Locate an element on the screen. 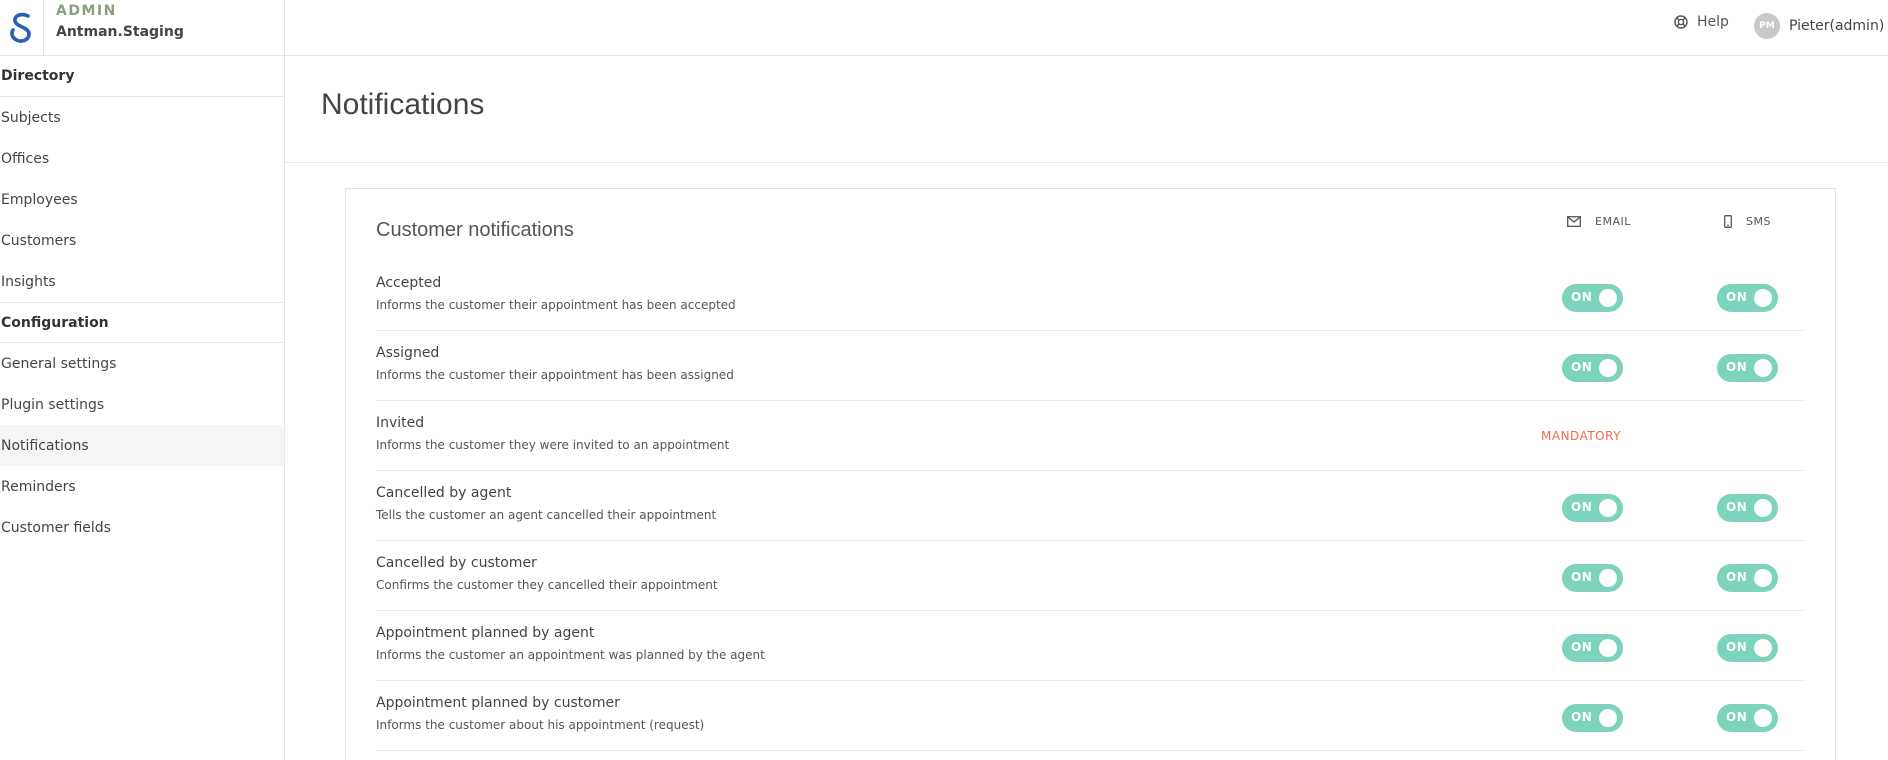 The width and height of the screenshot is (1888, 760). sidebar-item-insights: Insights is located at coordinates (142, 281).